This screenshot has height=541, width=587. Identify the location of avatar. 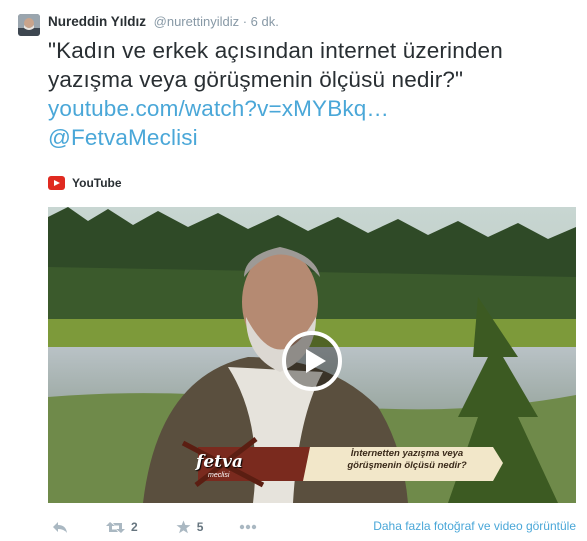
(29, 25).